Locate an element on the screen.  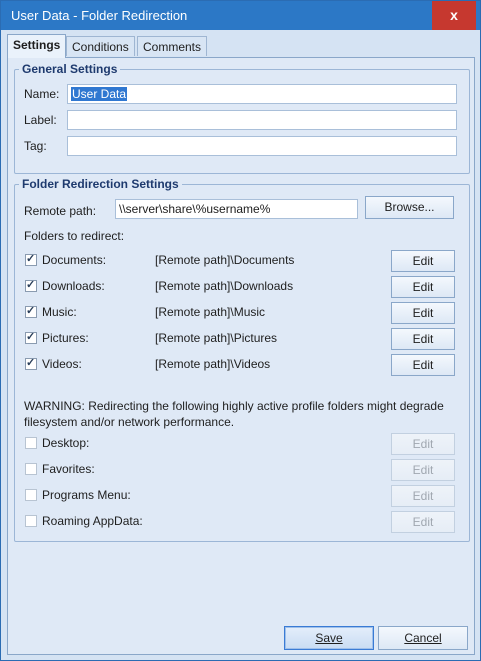
music-label: Music: is located at coordinates (59, 312).